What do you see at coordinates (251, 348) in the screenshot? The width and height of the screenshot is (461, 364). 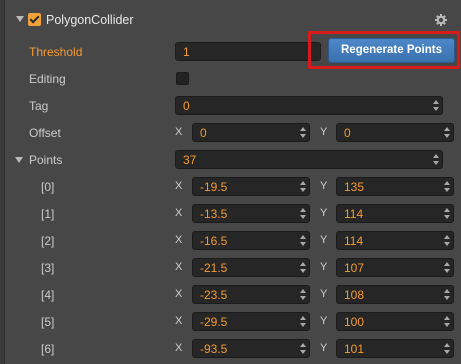 I see `point-x-input: -93.5` at bounding box center [251, 348].